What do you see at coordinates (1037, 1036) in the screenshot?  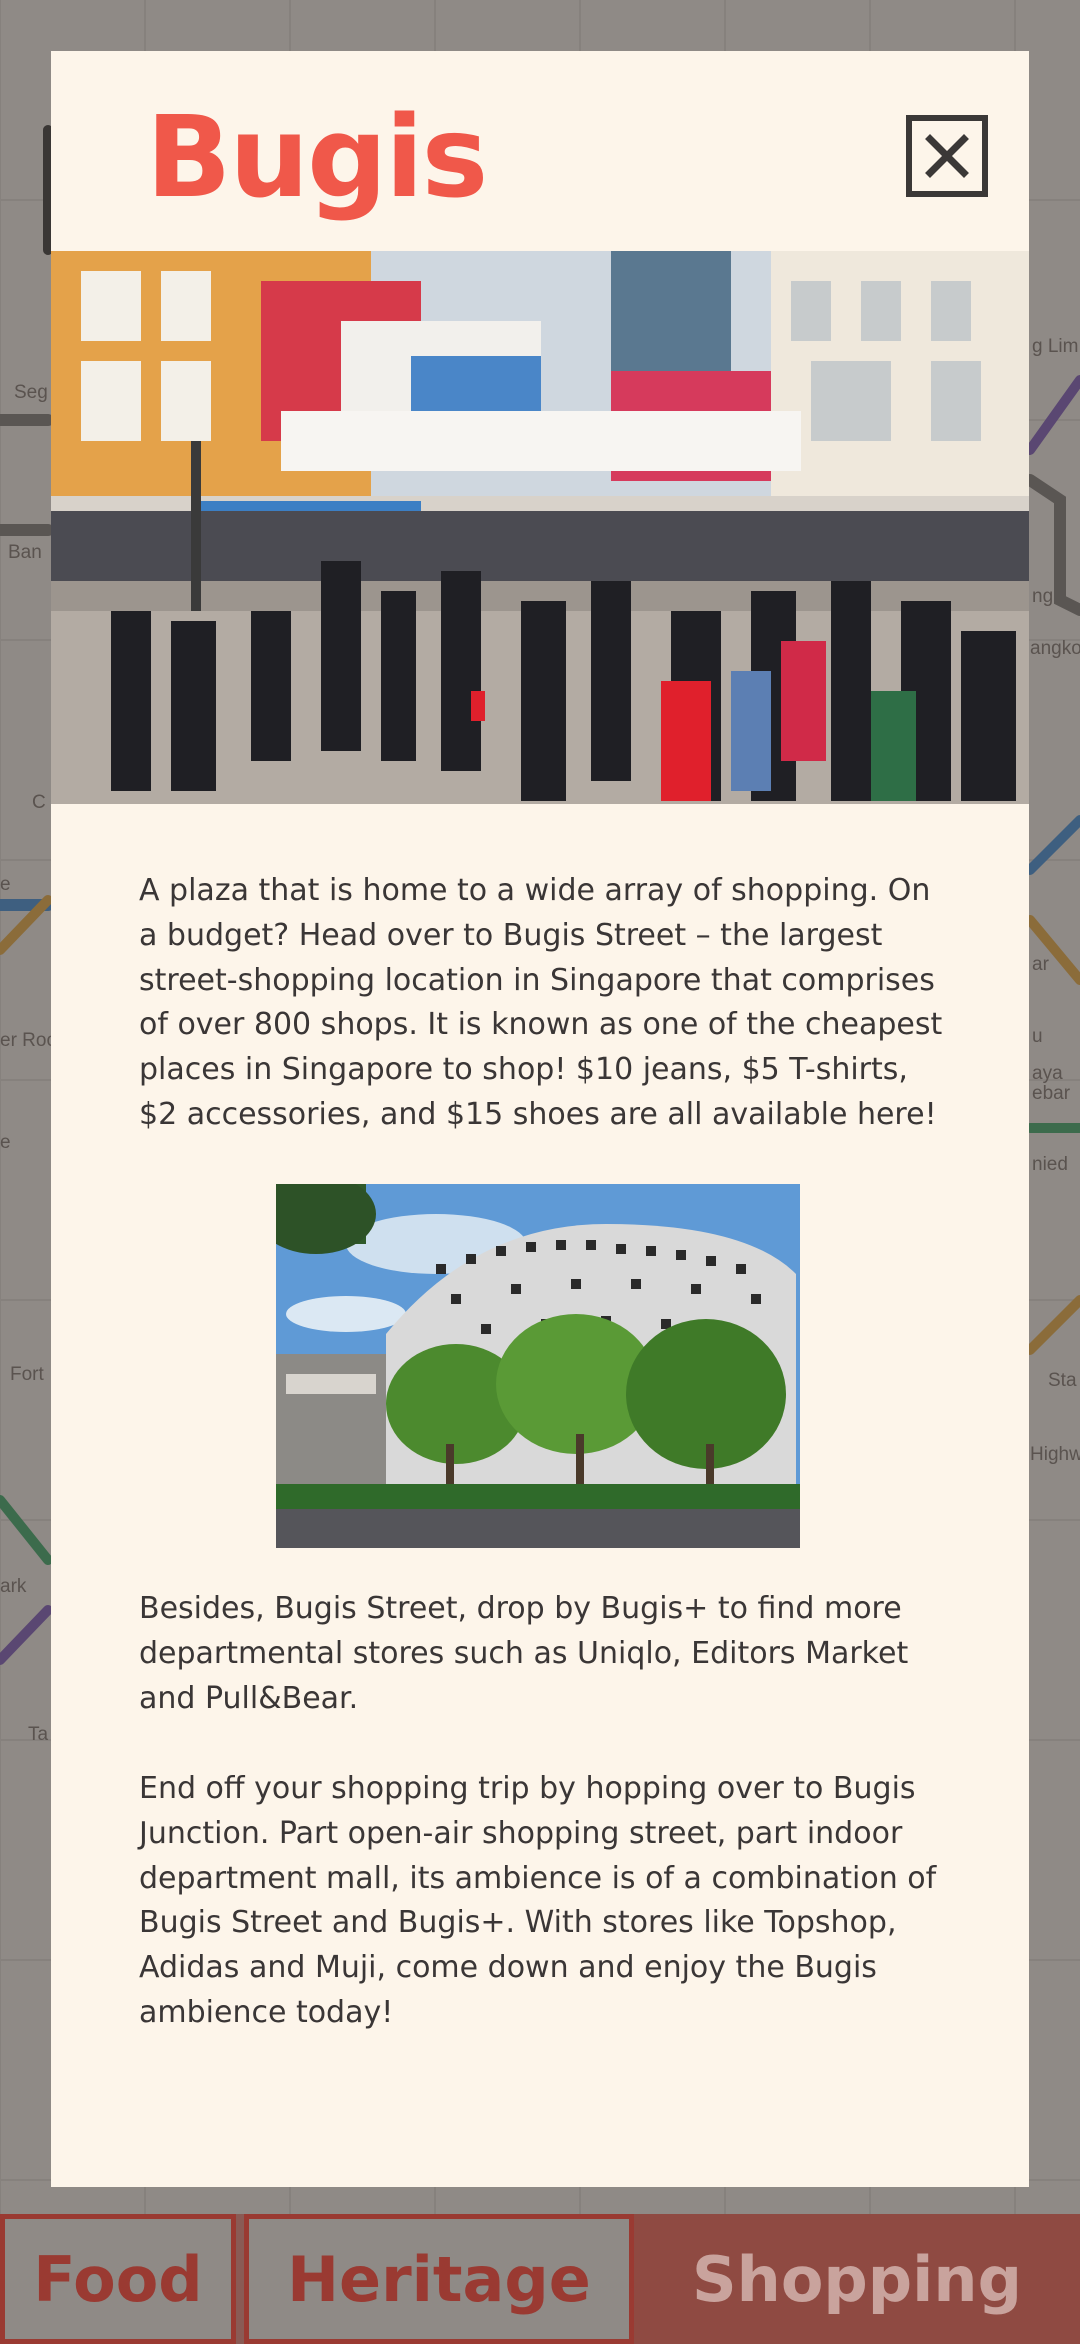 I see `map-label-u: u` at bounding box center [1037, 1036].